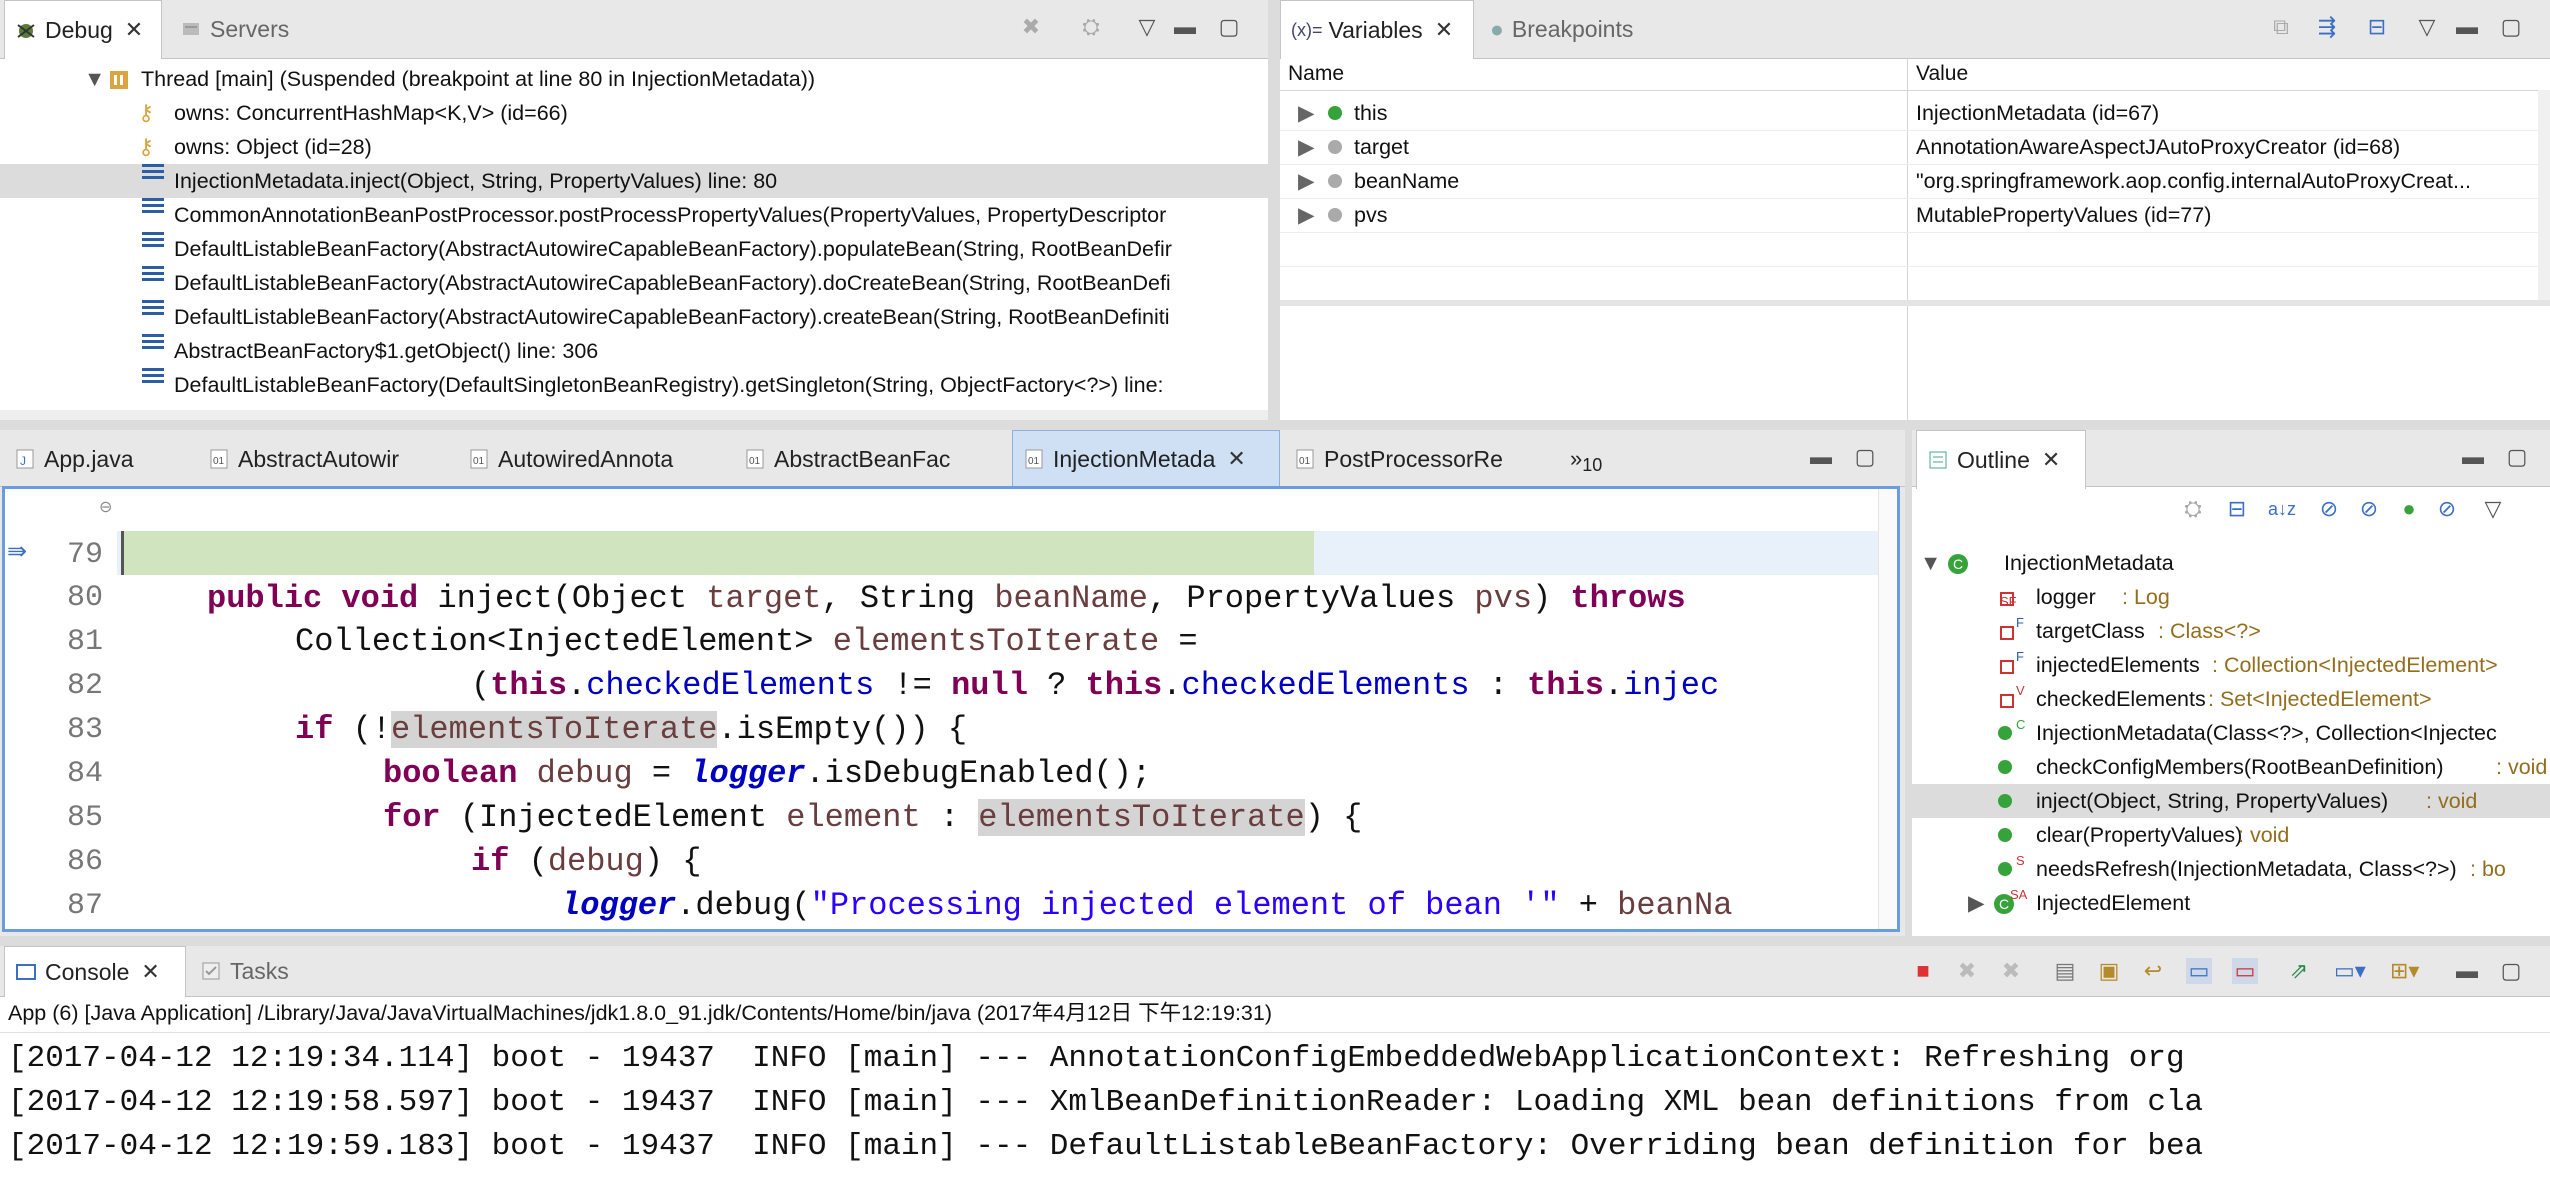 This screenshot has width=2550, height=1182. What do you see at coordinates (2231, 835) in the screenshot?
I see `outline-item: clear(PropertyValues) : void` at bounding box center [2231, 835].